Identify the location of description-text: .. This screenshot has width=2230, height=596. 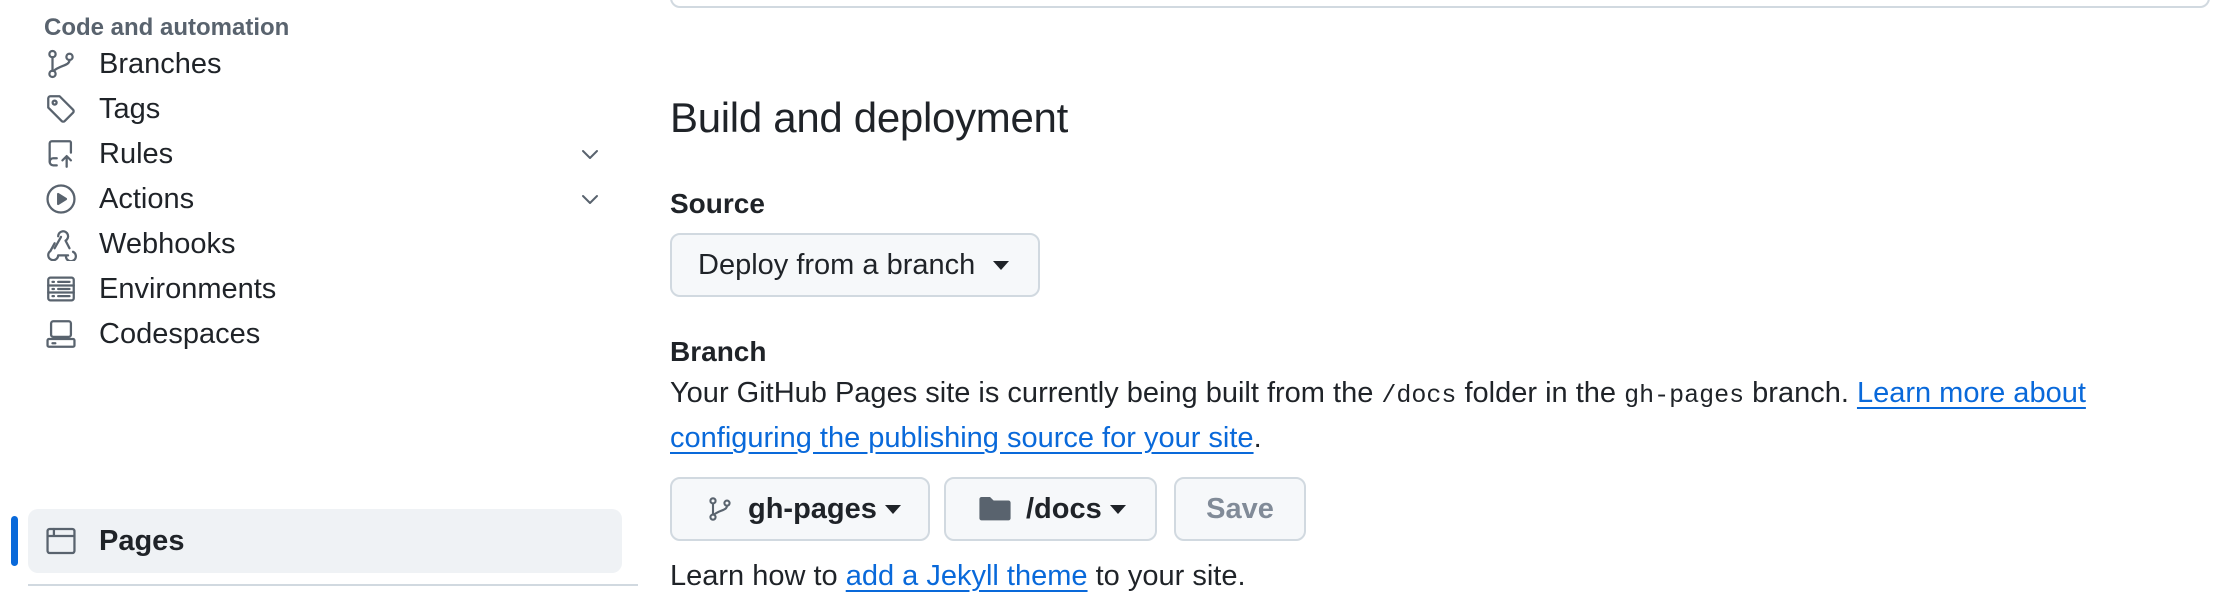
(1257, 438).